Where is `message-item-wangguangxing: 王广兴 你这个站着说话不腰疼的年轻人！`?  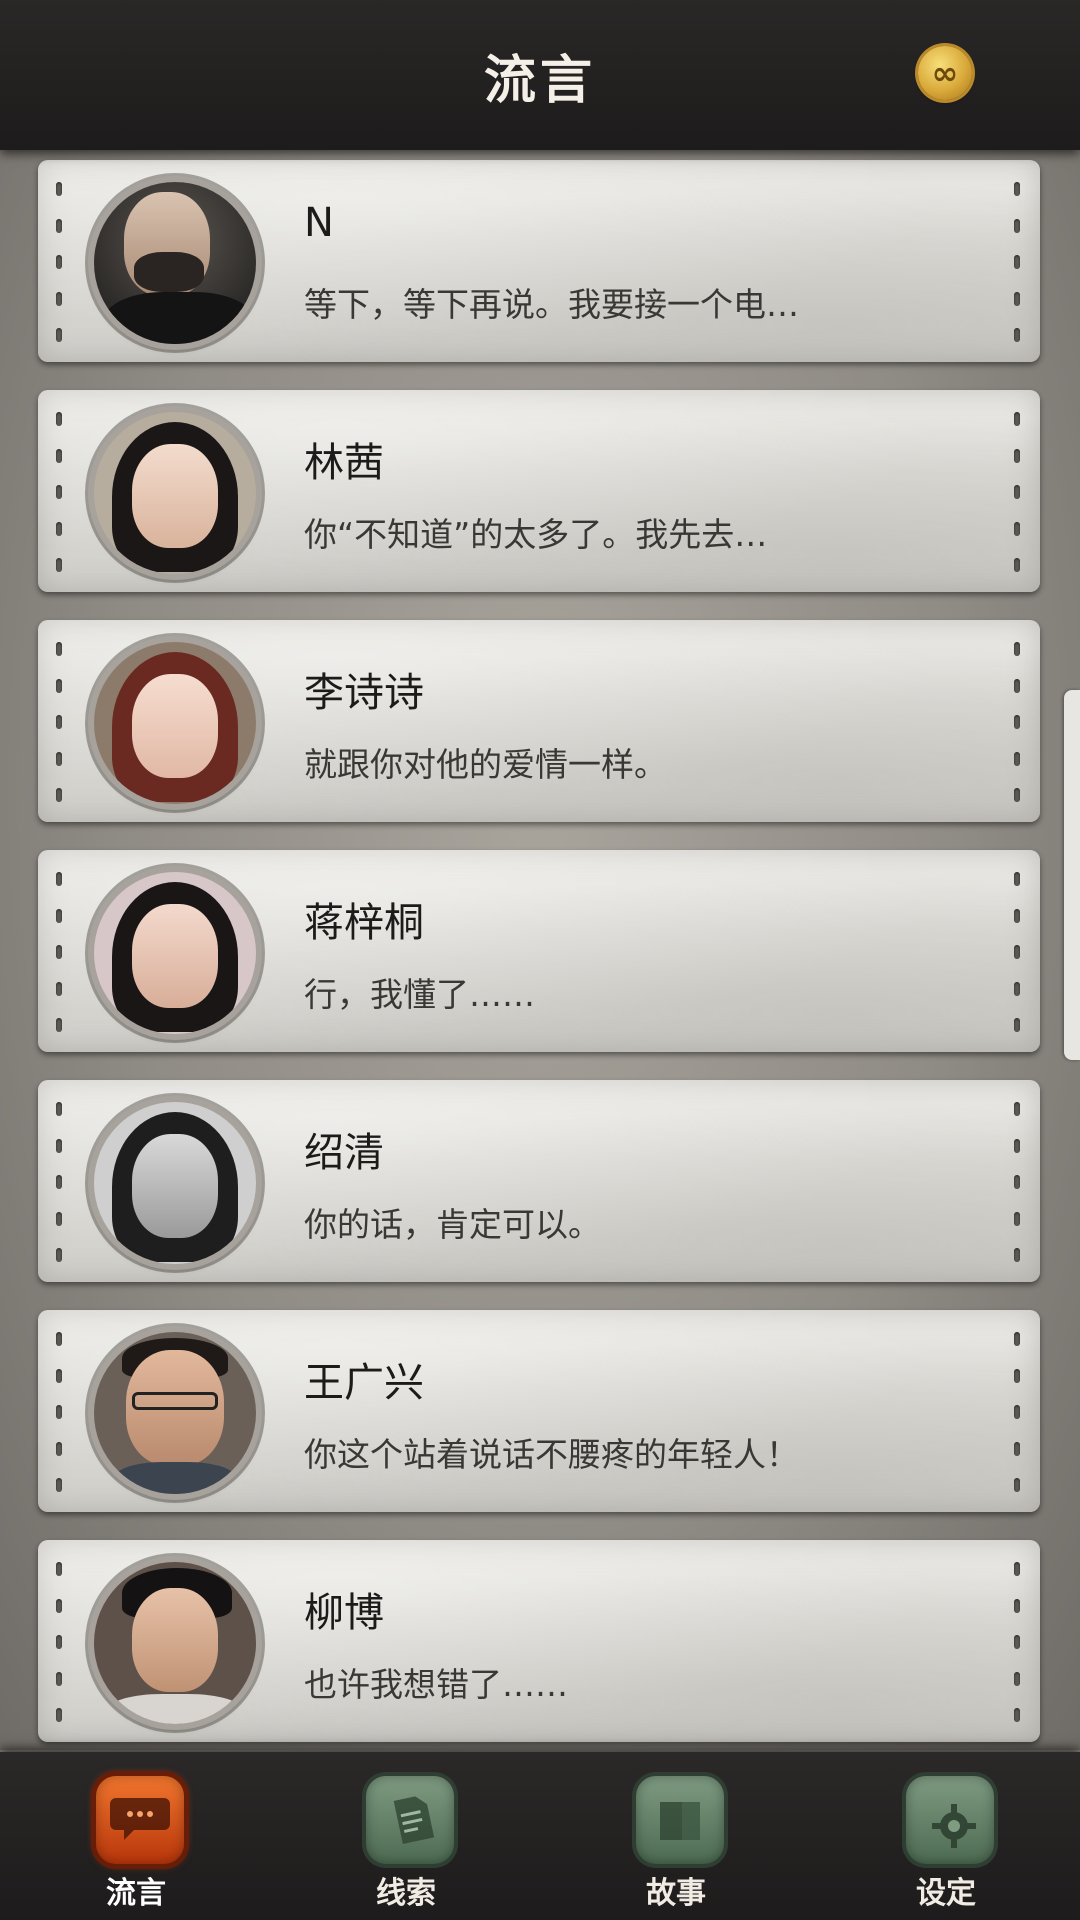 message-item-wangguangxing: 王广兴 你这个站着说话不腰疼的年轻人！ is located at coordinates (539, 1411).